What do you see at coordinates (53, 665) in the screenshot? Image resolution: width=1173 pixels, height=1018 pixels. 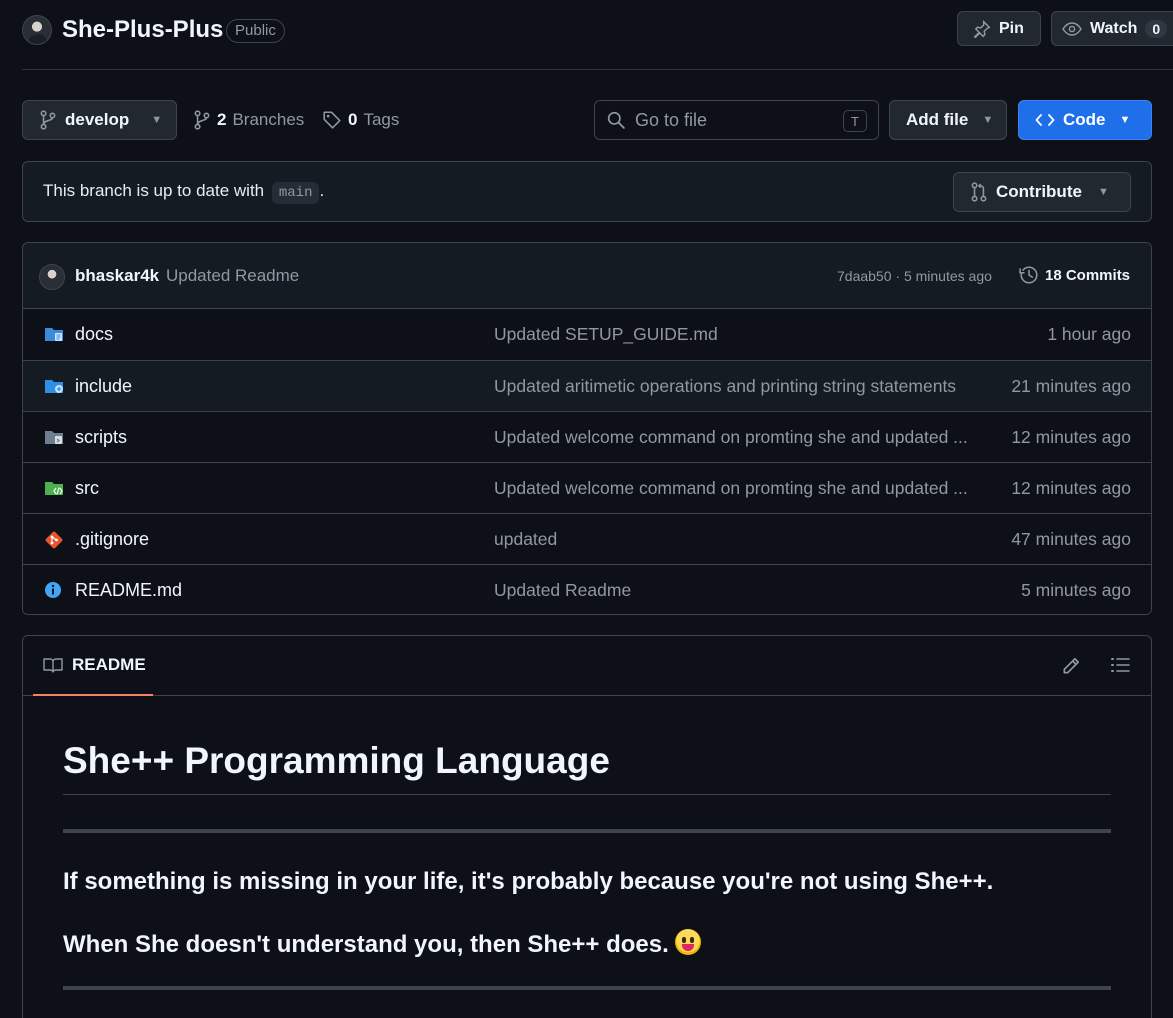 I see `book-icon` at bounding box center [53, 665].